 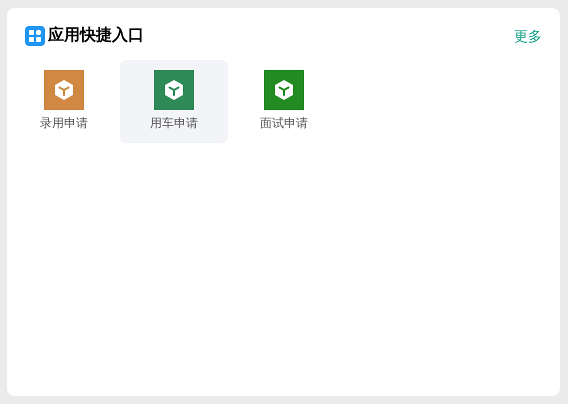 What do you see at coordinates (284, 123) in the screenshot?
I see `app-label: 面试申请` at bounding box center [284, 123].